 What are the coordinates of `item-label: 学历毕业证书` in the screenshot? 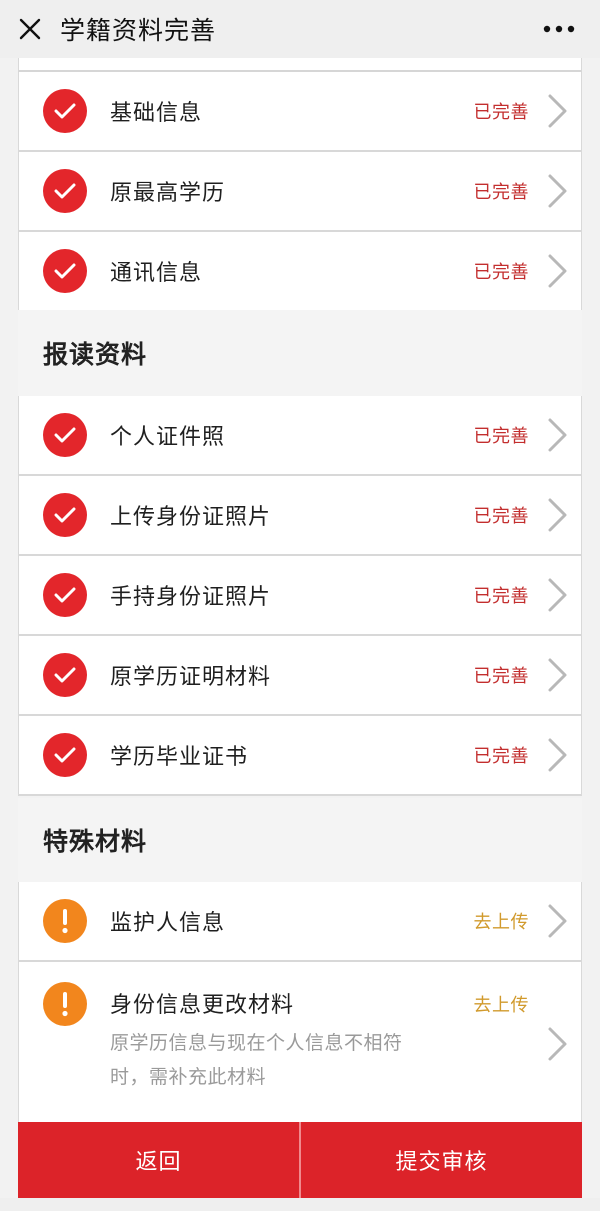 It's located at (179, 757).